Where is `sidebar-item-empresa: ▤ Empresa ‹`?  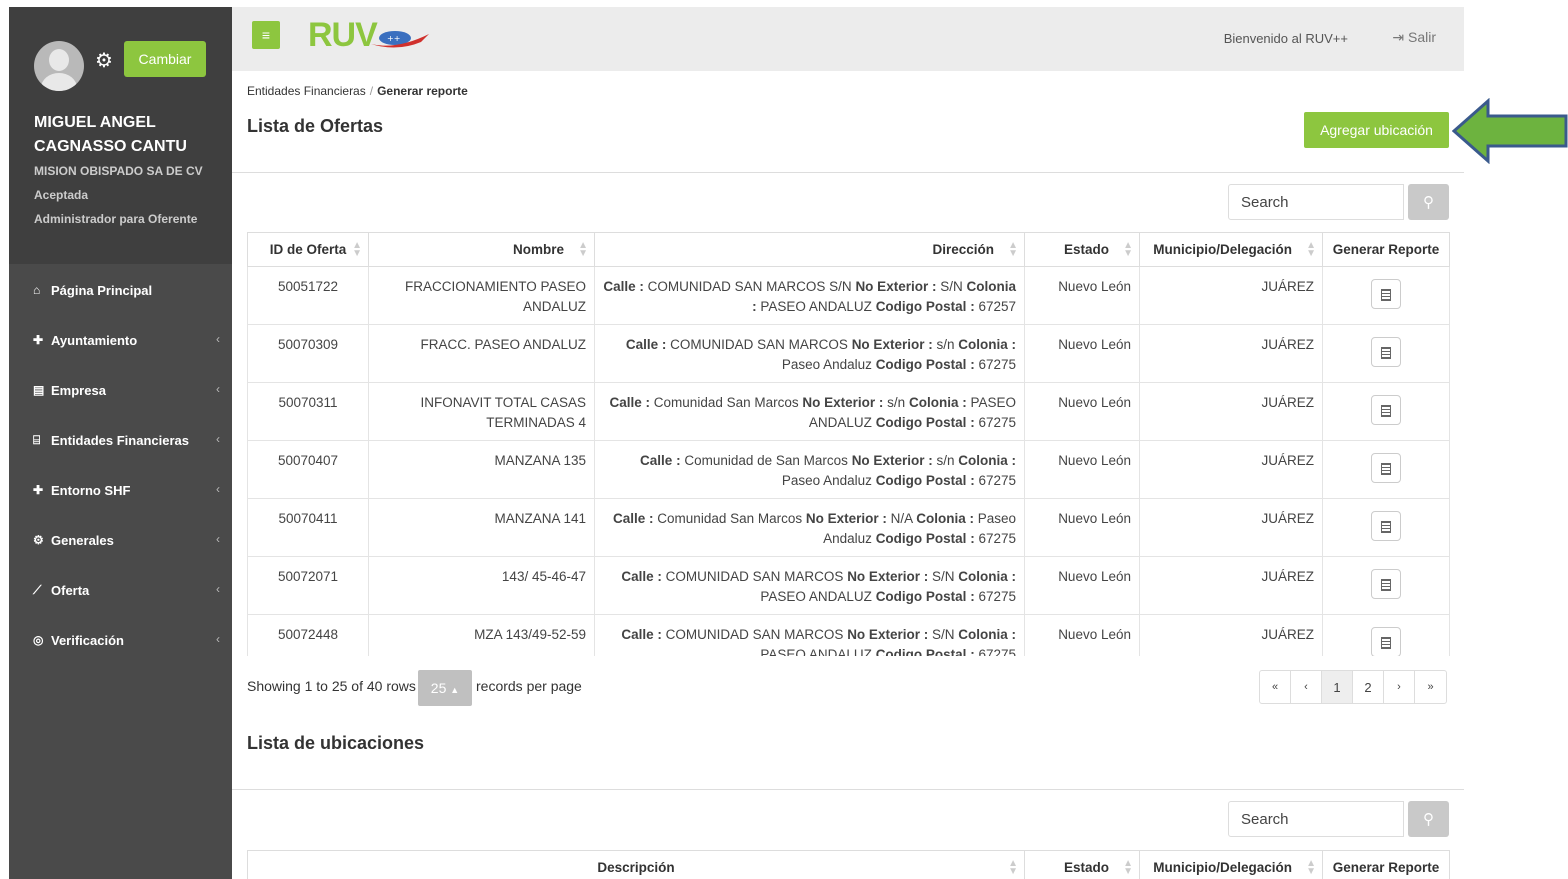
sidebar-item-empresa: ▤ Empresa ‹ is located at coordinates (120, 390).